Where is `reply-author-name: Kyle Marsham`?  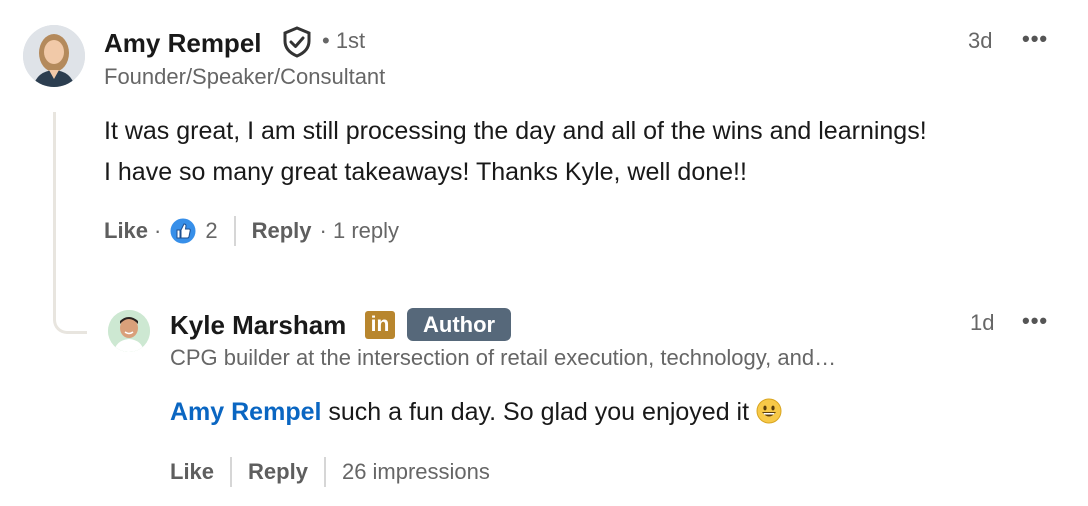 reply-author-name: Kyle Marsham is located at coordinates (258, 325).